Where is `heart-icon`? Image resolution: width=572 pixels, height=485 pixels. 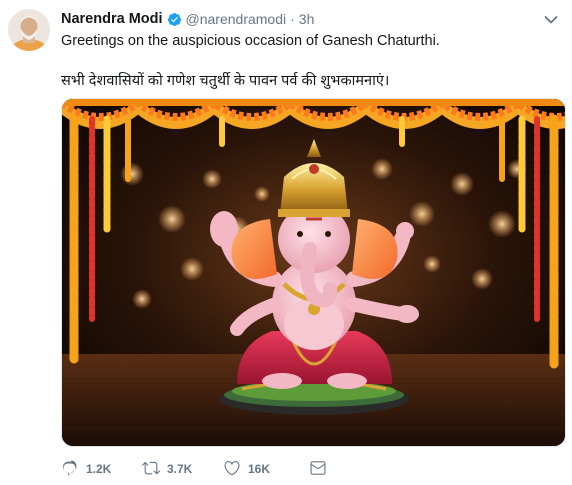 heart-icon is located at coordinates (232, 469).